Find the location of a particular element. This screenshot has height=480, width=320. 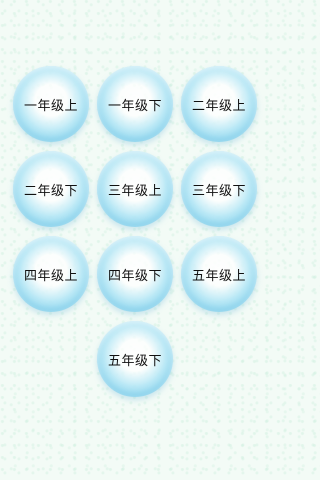

grade-button-label: 一年级下 is located at coordinates (134, 106).